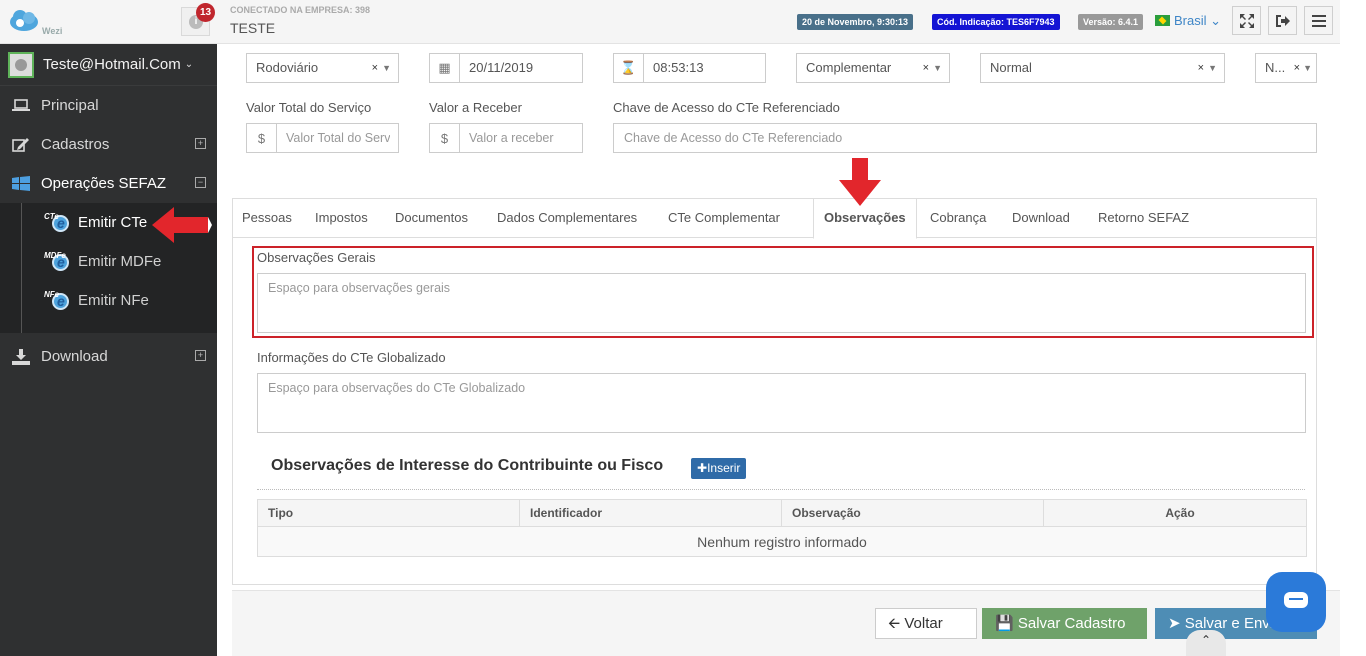 This screenshot has height=656, width=1366. I want to click on sidebar-item-emitir-mdfe: e MDFe Emitir MDFe, so click(108, 261).